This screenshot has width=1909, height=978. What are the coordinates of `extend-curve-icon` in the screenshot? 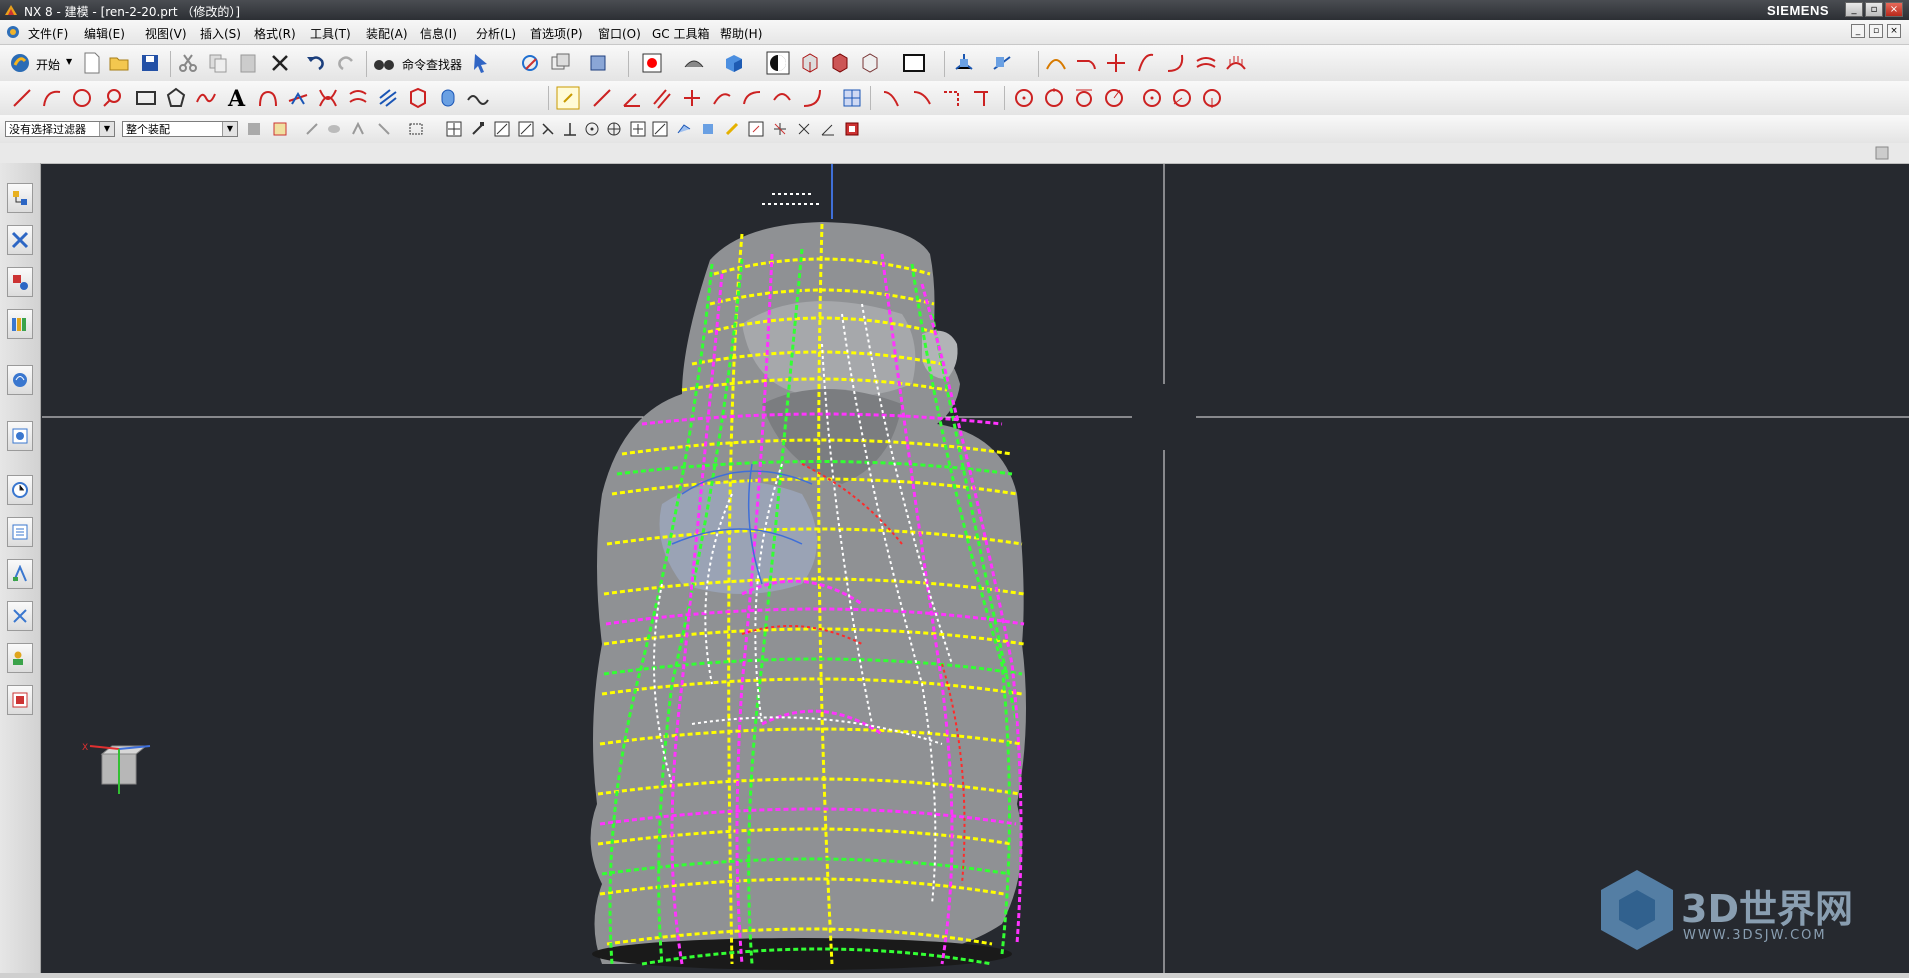 It's located at (1086, 63).